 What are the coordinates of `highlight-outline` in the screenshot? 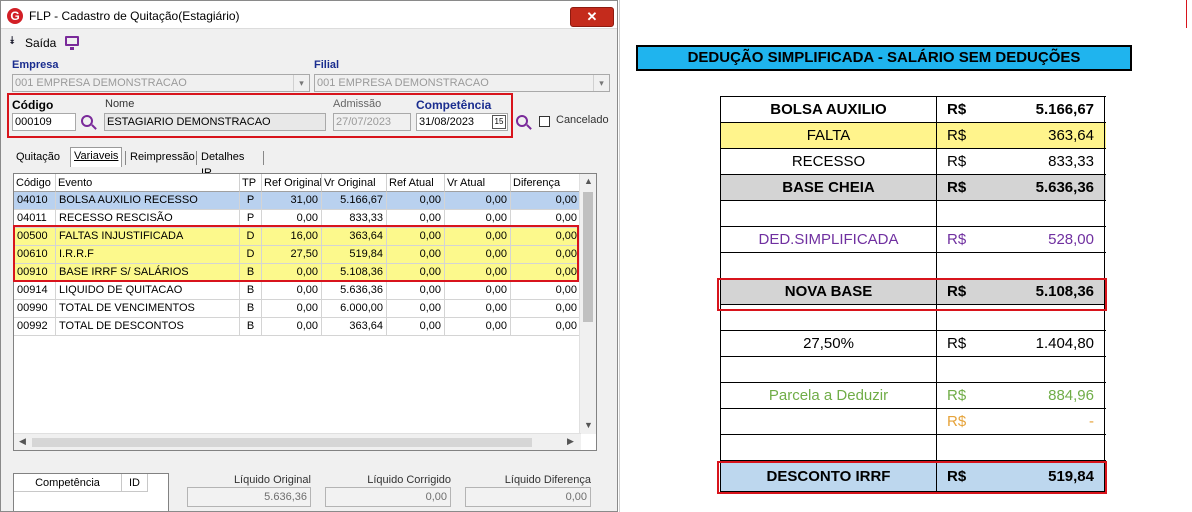 It's located at (912, 294).